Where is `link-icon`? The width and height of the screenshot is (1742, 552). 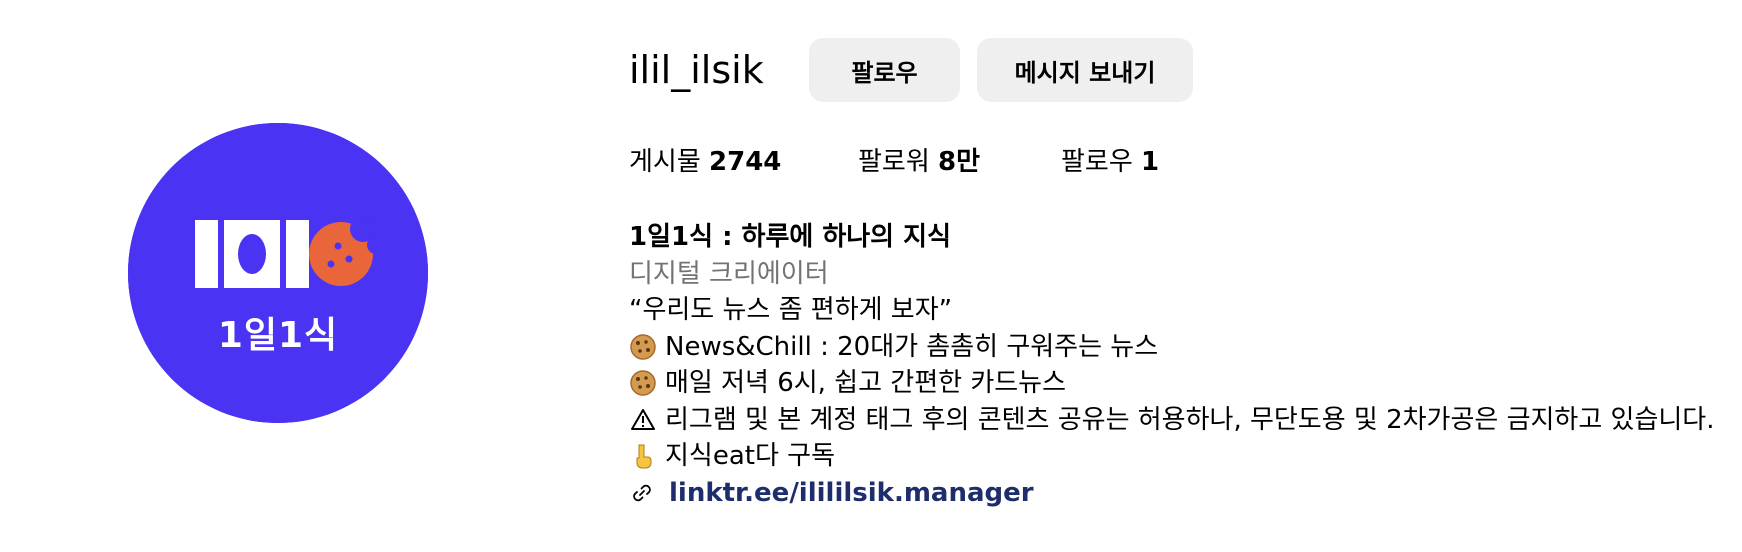 link-icon is located at coordinates (642, 492).